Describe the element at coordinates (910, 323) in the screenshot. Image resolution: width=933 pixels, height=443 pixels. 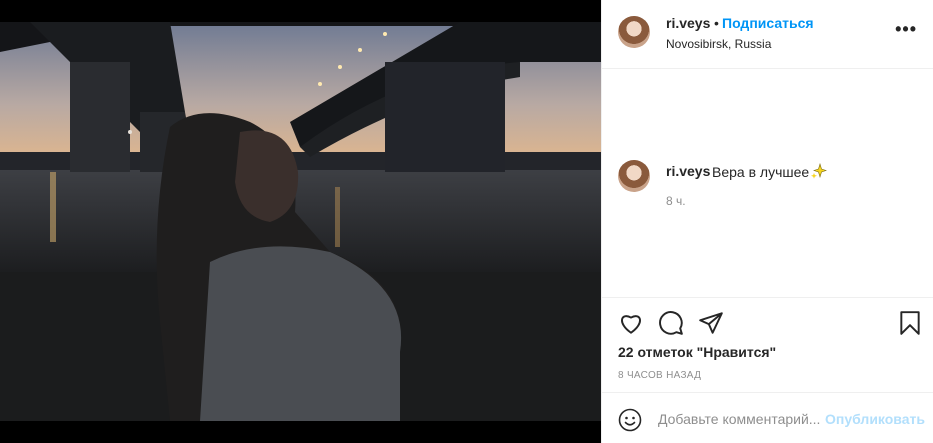
I see `bookmark-icon` at that location.